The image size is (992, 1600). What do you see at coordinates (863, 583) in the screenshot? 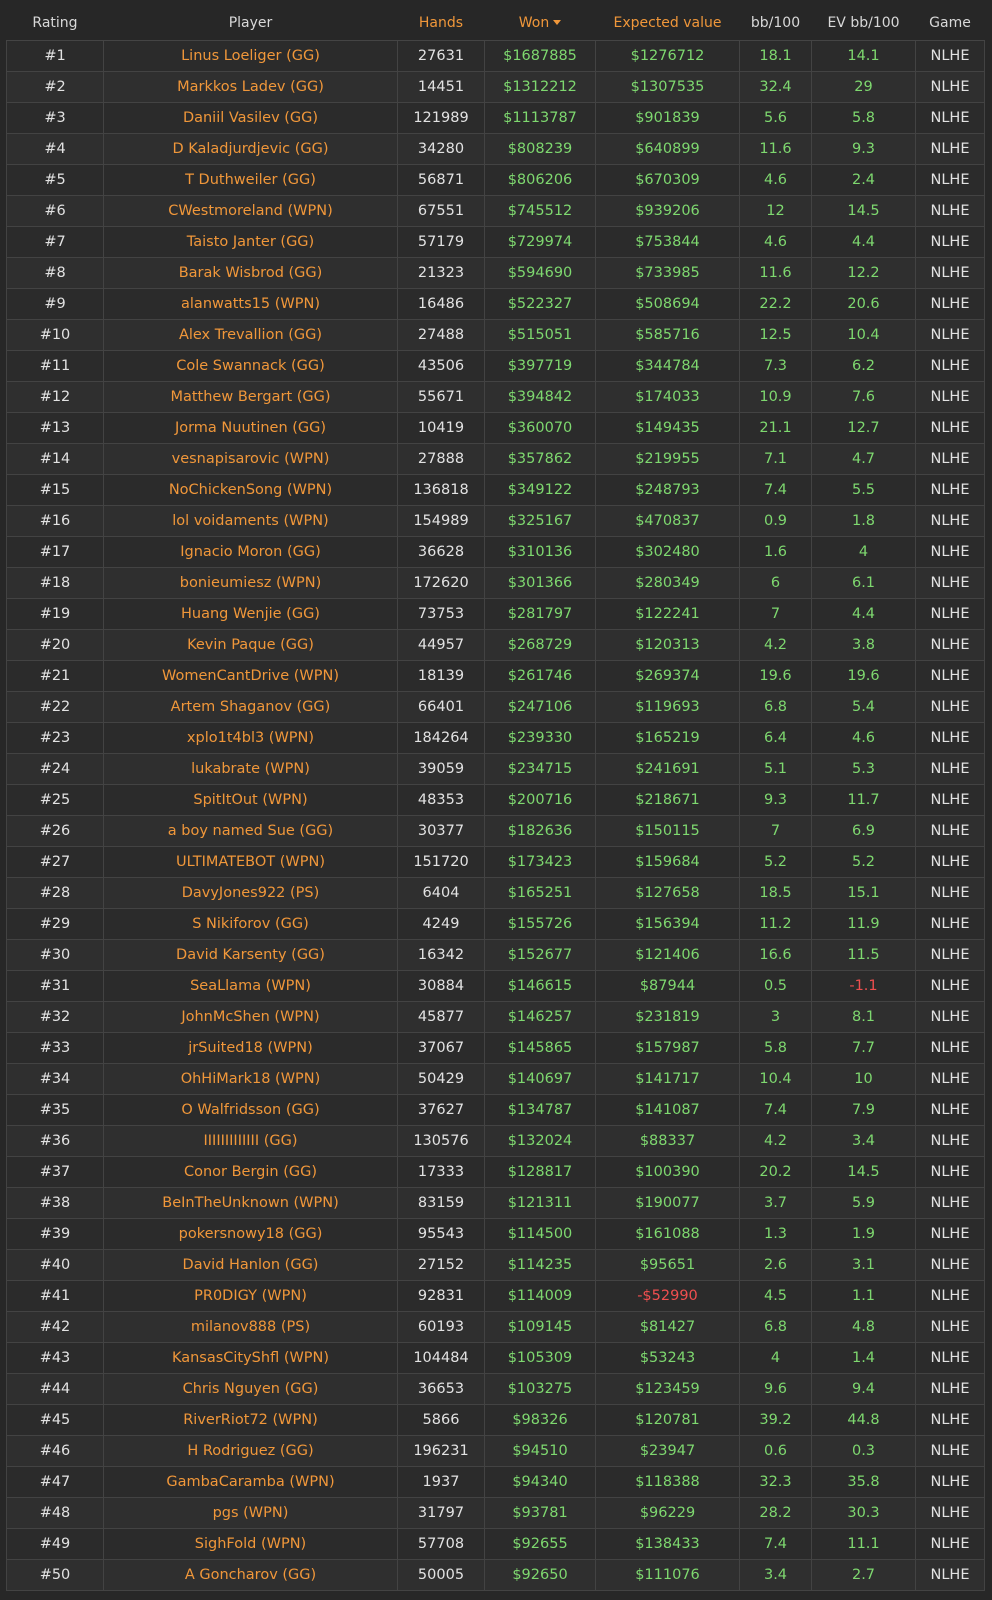
I see `ev-bb100-cell: 6.1` at bounding box center [863, 583].